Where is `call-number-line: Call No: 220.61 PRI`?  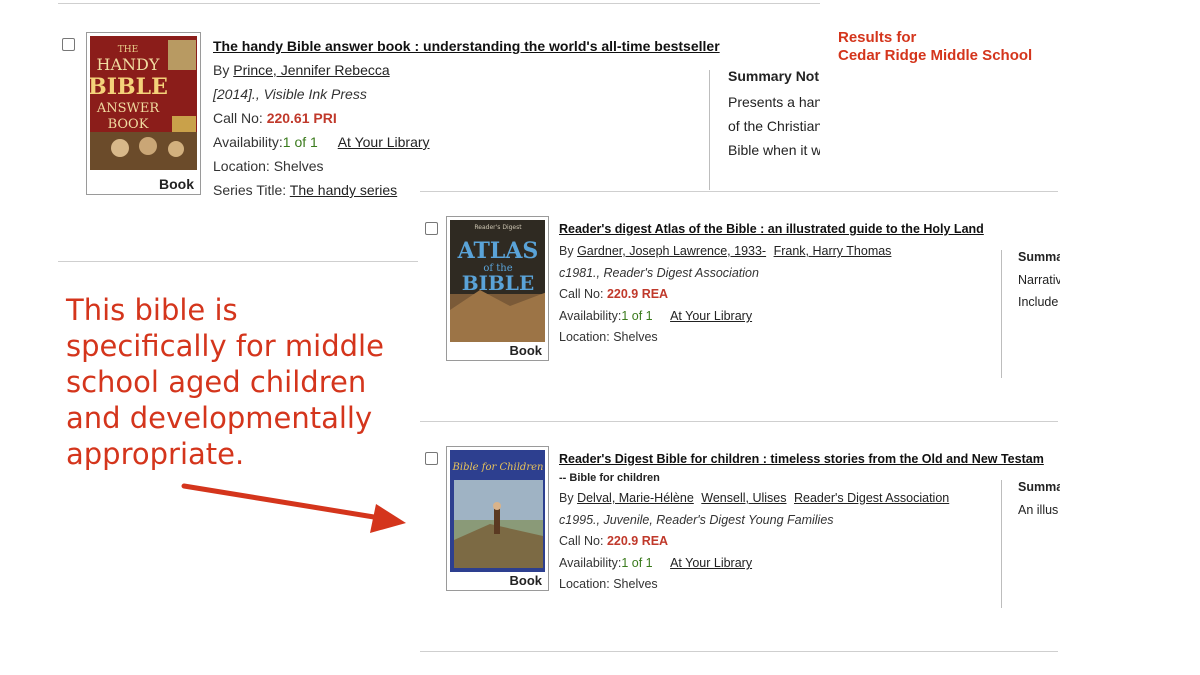 call-number-line: Call No: 220.61 PRI is located at coordinates (275, 118).